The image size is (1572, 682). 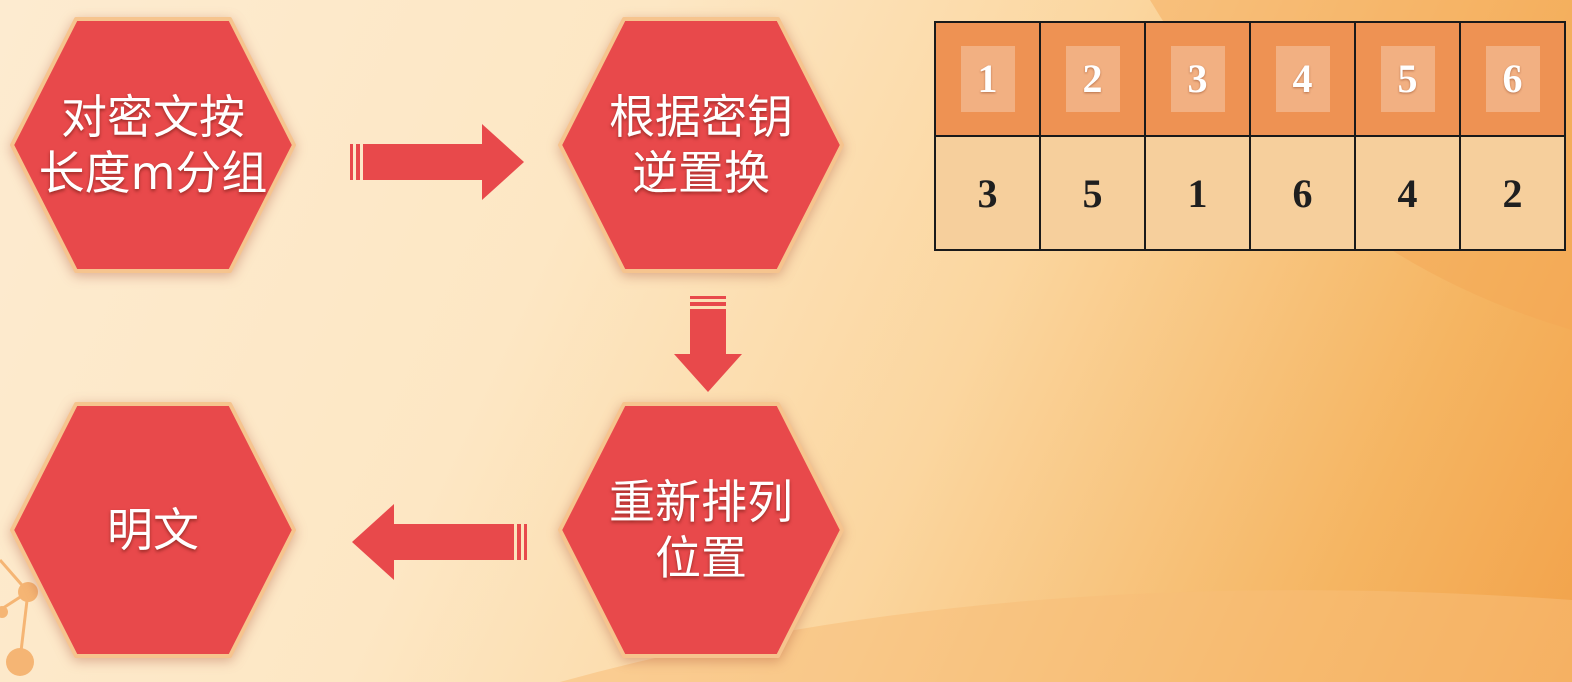 I want to click on permutation-key-table: 1 2 3 4 5 6 3 5 1 6 4 2, so click(x=1250, y=136).